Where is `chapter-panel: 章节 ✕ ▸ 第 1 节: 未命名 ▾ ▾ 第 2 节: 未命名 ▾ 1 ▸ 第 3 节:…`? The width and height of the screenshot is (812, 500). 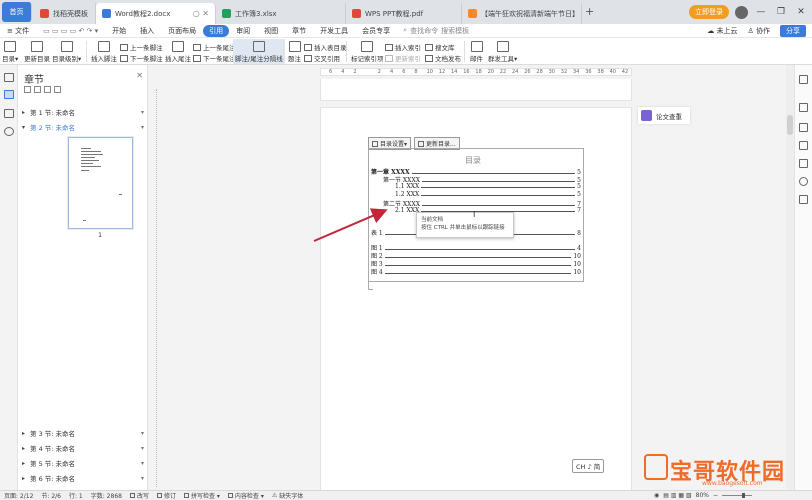
chapter-panel: 章节 ✕ ▸ 第 1 节: 未命名 ▾ ▾ 第 2 节: 未命名 ▾ 1 ▸ 第 3 节:… is located at coordinates (83, 277).